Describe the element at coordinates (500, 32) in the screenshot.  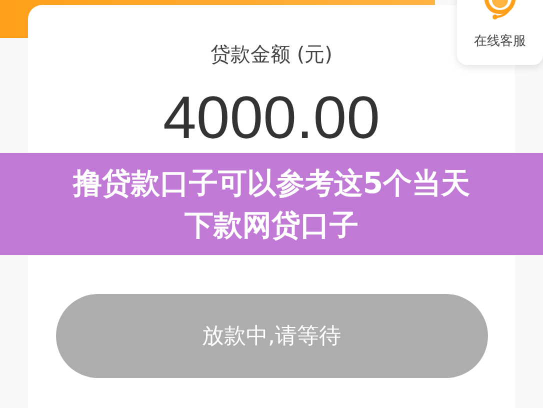
I see `customer-service-button: 在线客服` at that location.